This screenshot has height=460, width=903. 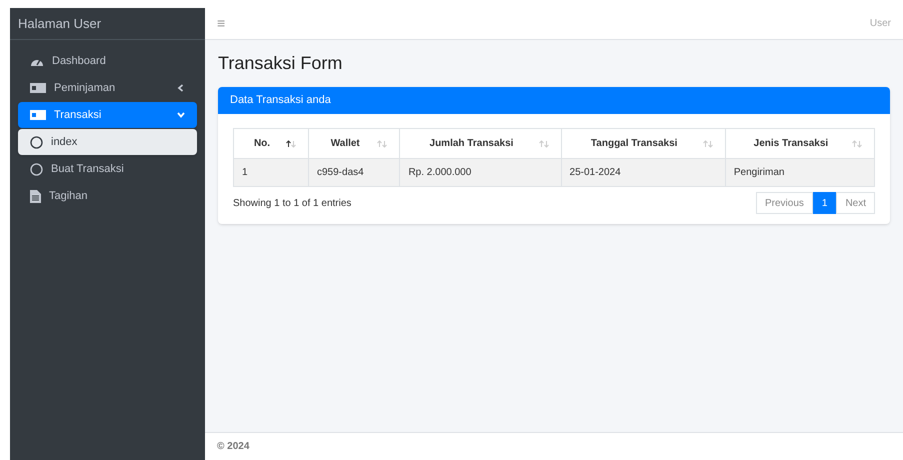 What do you see at coordinates (107, 196) in the screenshot?
I see `sidebar-item: Tagihan` at bounding box center [107, 196].